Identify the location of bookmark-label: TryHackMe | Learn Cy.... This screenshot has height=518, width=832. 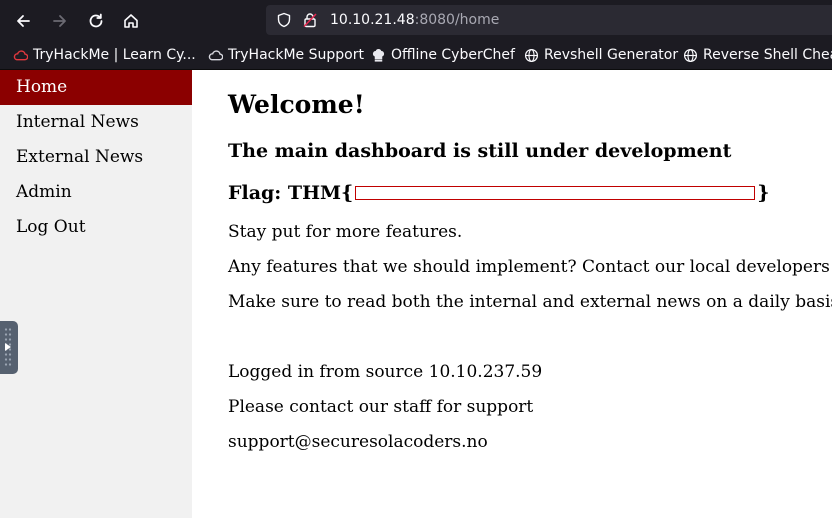
(114, 55).